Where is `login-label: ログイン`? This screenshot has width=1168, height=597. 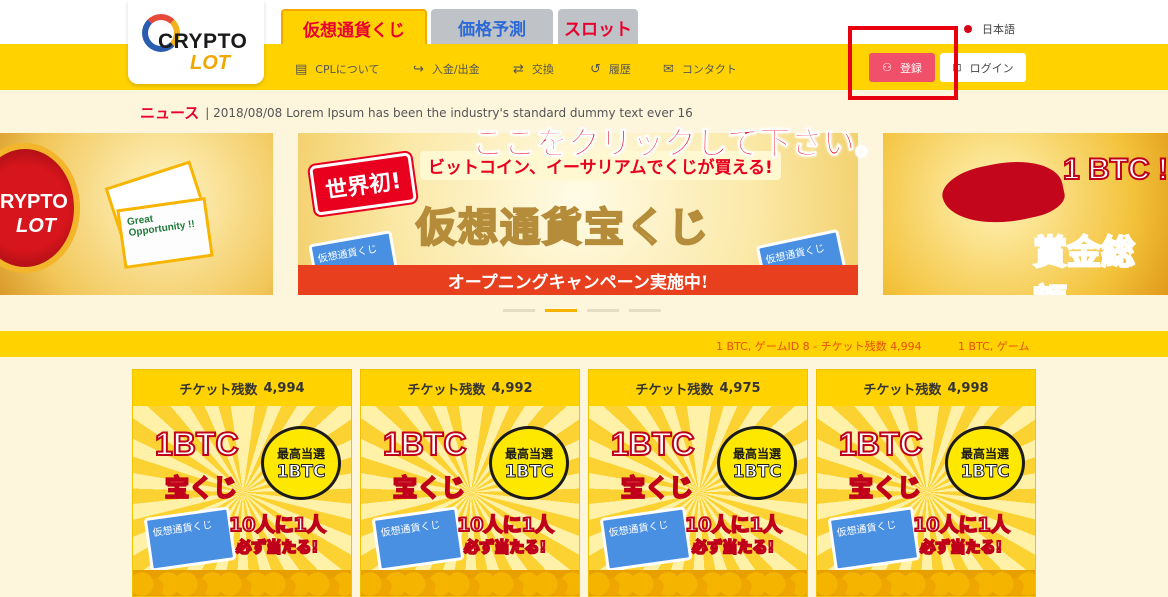
login-label: ログイン is located at coordinates (991, 68).